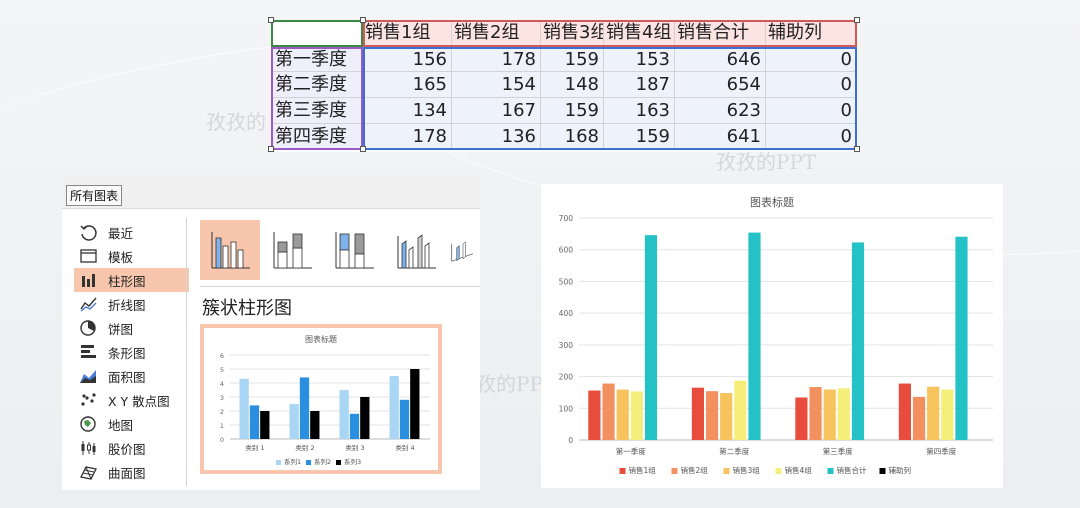  I want to click on data-cell: 623, so click(720, 111).